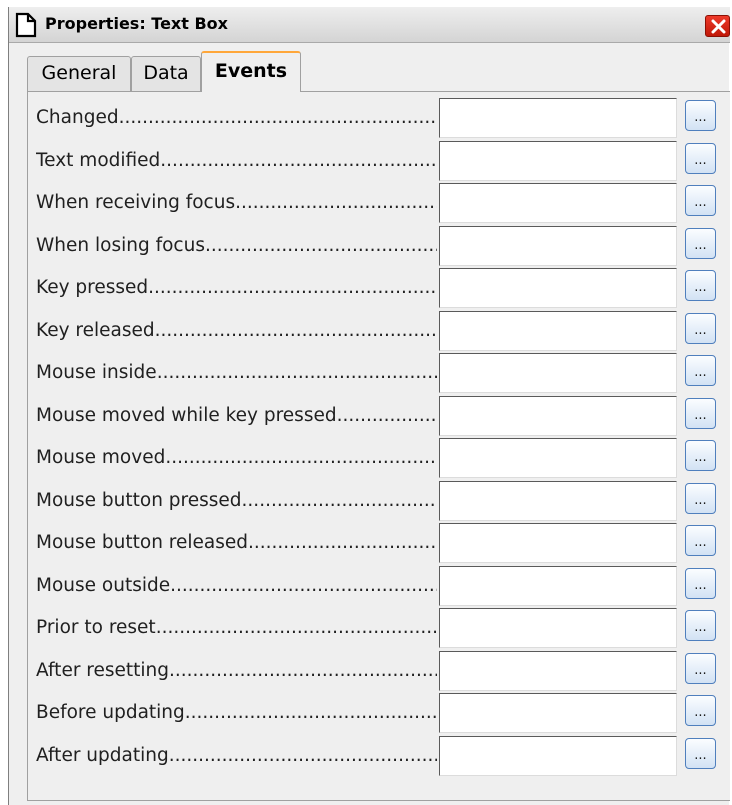  Describe the element at coordinates (236, 585) in the screenshot. I see `event-label: Mouse outside` at that location.